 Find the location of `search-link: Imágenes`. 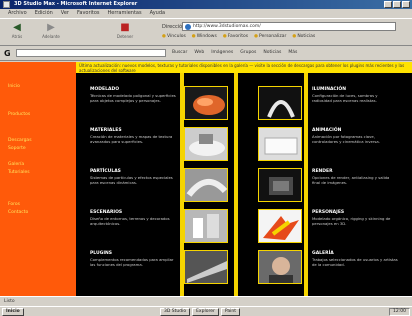

search-link: Imágenes is located at coordinates (222, 52).